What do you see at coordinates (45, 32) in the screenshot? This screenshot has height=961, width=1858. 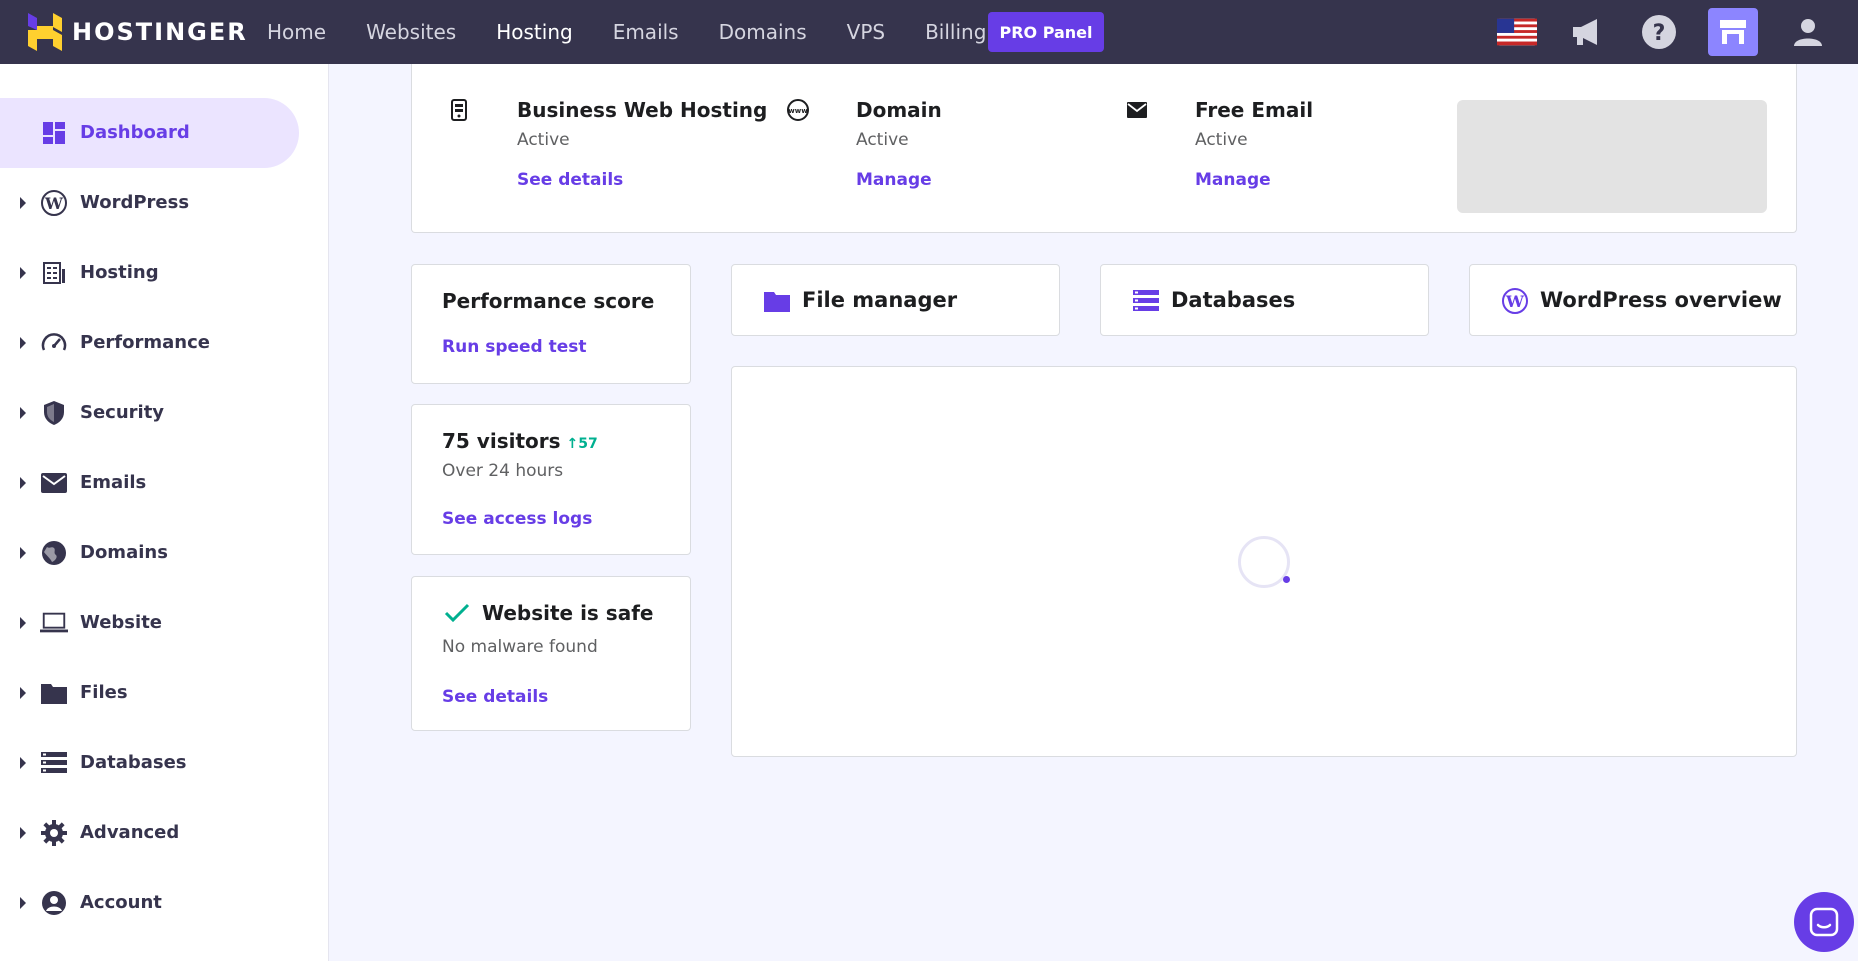 I see `hostinger-logo-icon` at bounding box center [45, 32].